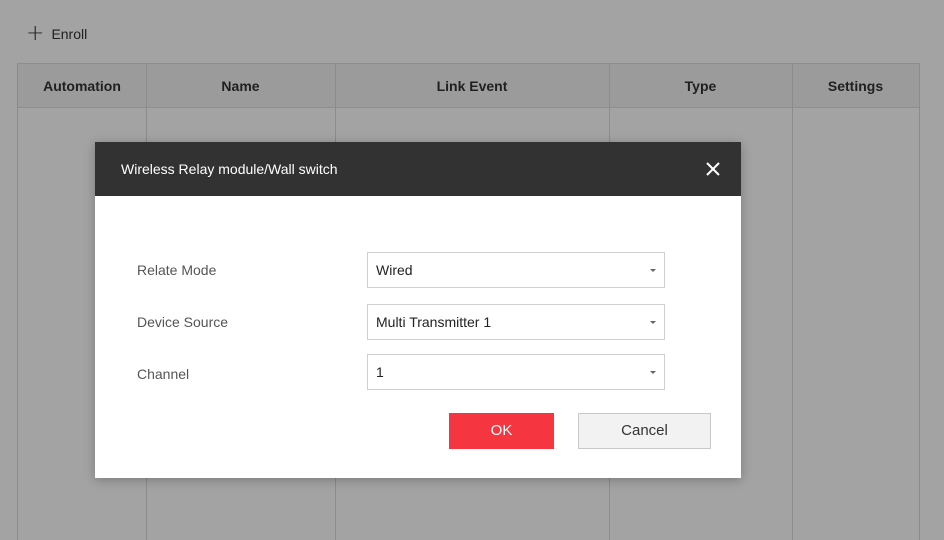  I want to click on device-source-value: Multi Transmitter 1, so click(434, 322).